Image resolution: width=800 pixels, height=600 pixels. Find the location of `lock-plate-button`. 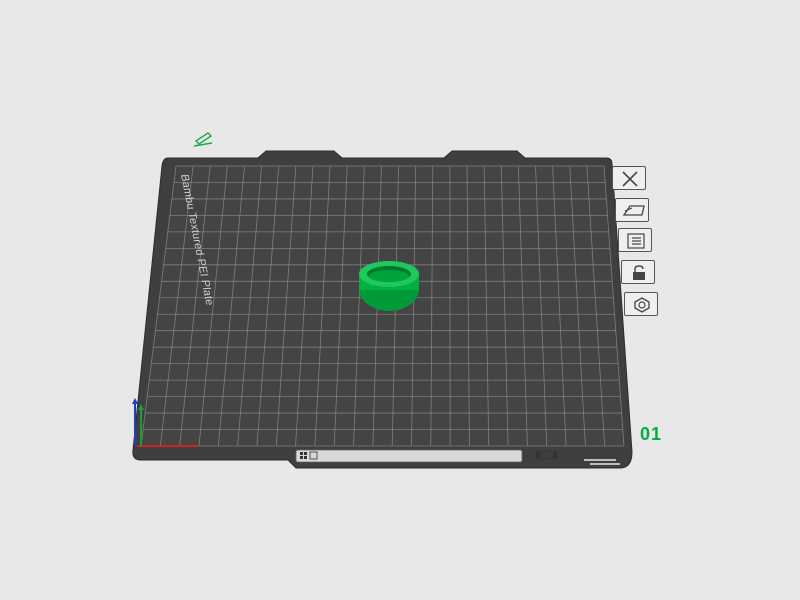

lock-plate-button is located at coordinates (638, 272).